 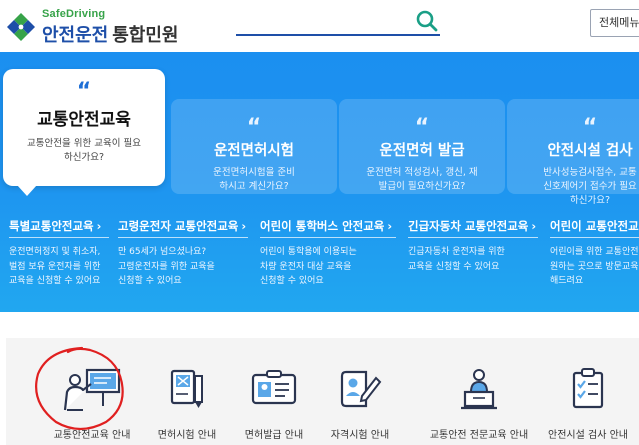 What do you see at coordinates (110, 34) in the screenshot?
I see `logo-korean-text: 안전운전 통합민원` at bounding box center [110, 34].